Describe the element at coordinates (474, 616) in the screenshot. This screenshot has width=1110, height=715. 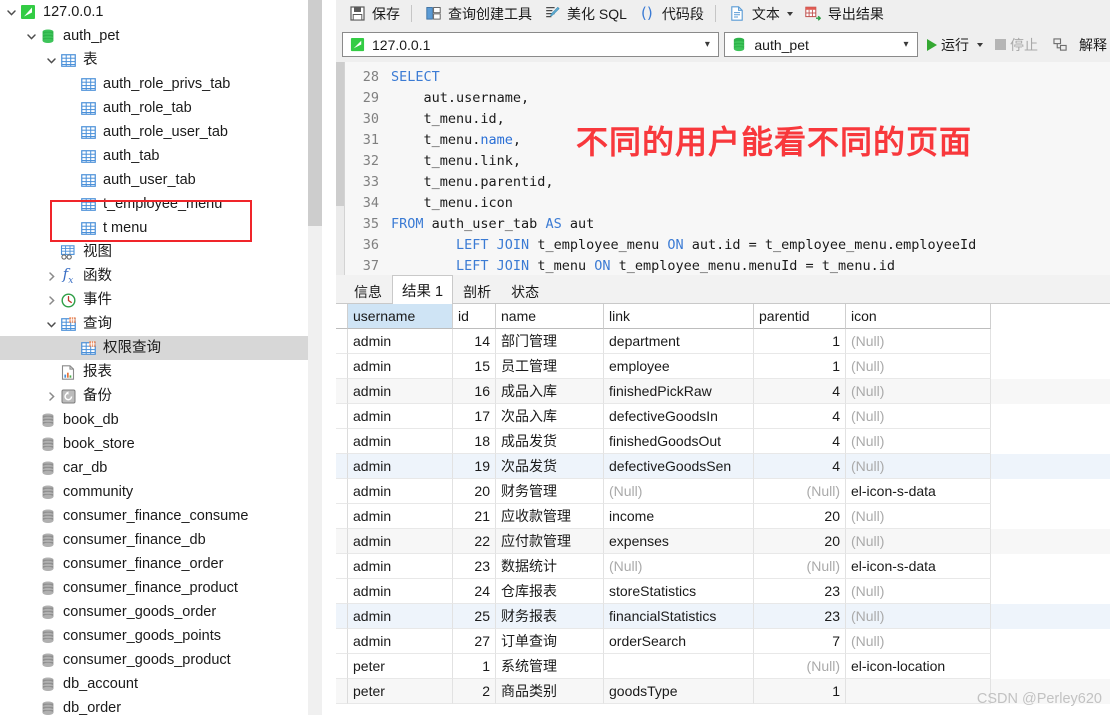
I see `cell-id: 25` at that location.